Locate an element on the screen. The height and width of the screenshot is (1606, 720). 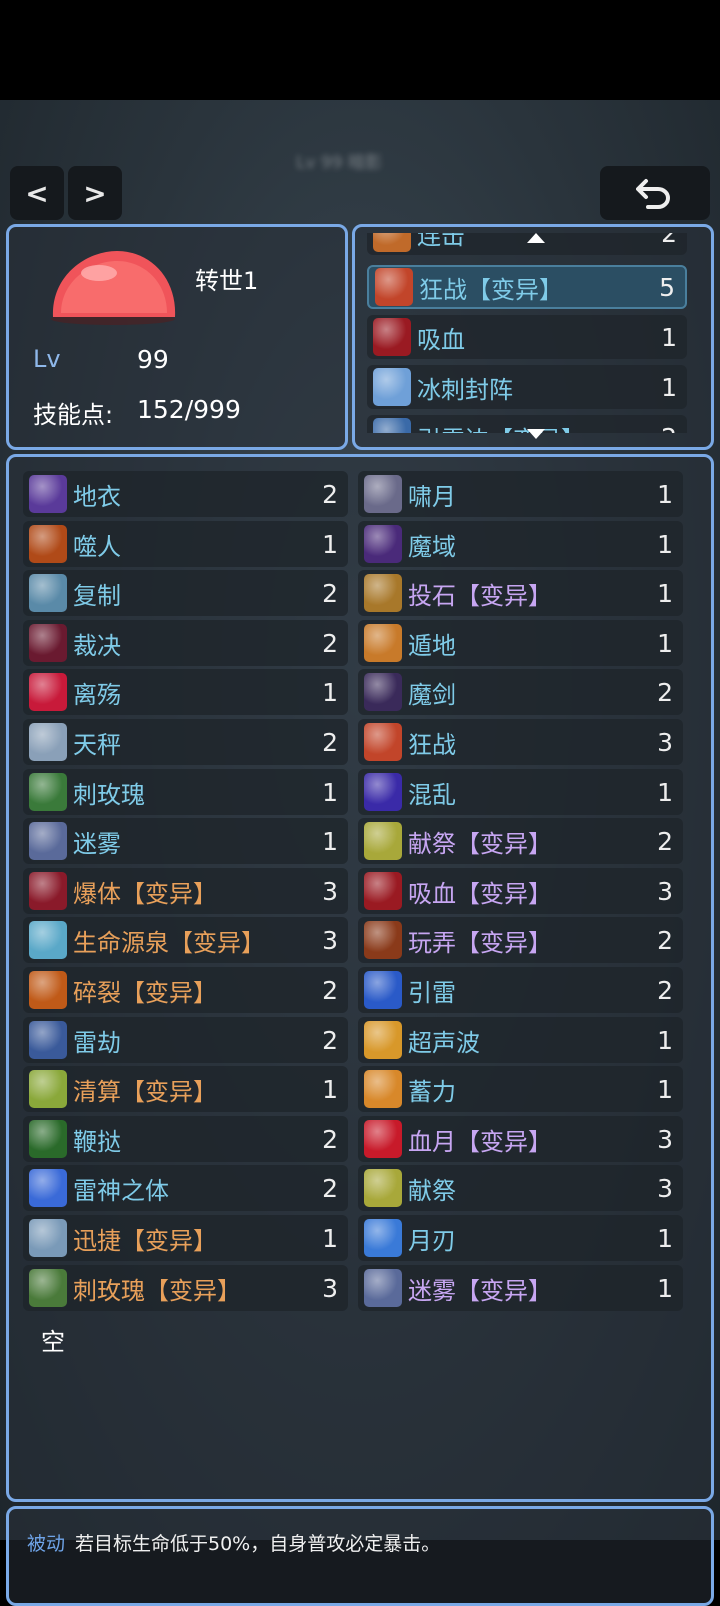
skill-name: 蓄力 is located at coordinates (432, 1091).